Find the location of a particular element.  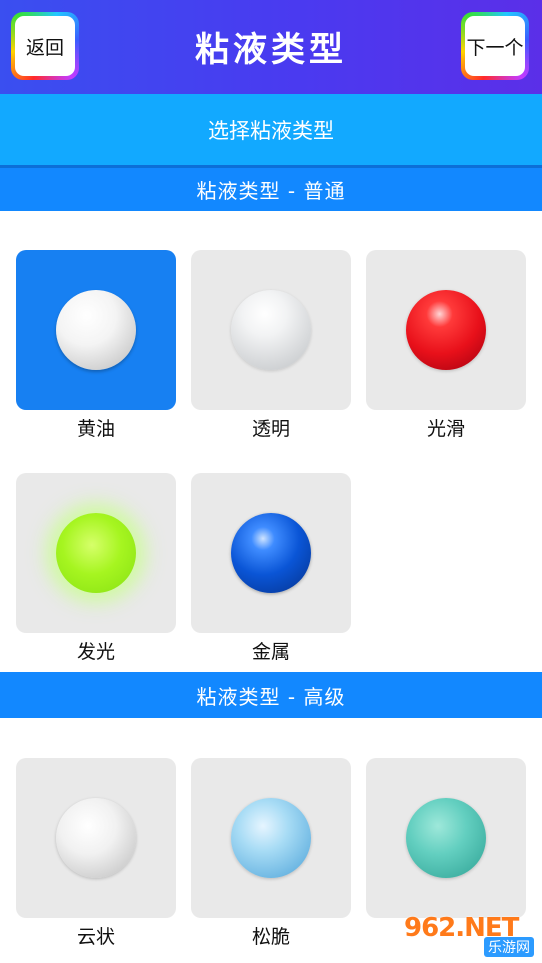

watermark-logo: 962.NET 乐游网 is located at coordinates (469, 935).